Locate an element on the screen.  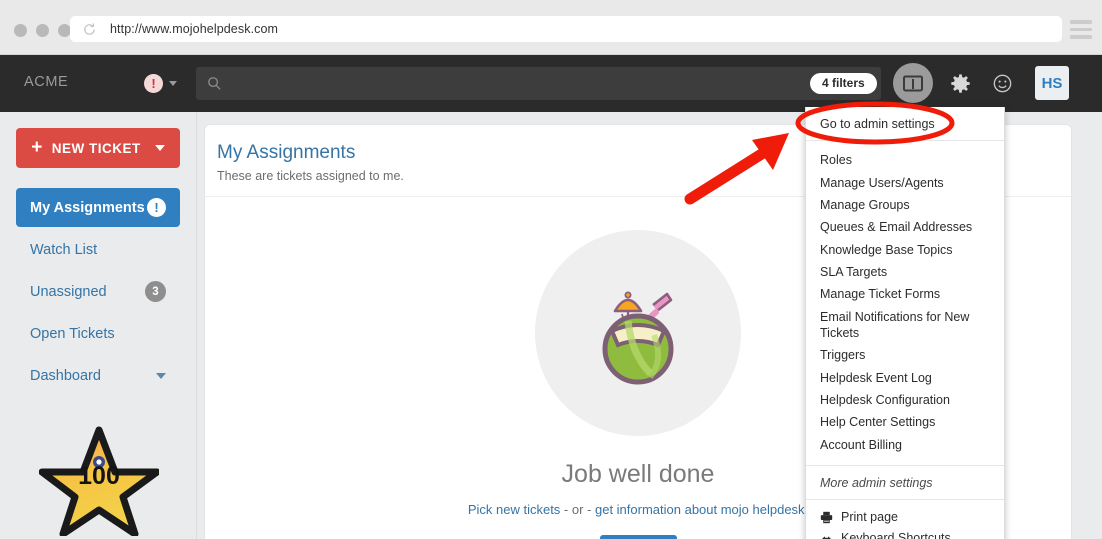
browser-chrome: http://www.mojohelpdesk.com is located at coordinates (551, 27).